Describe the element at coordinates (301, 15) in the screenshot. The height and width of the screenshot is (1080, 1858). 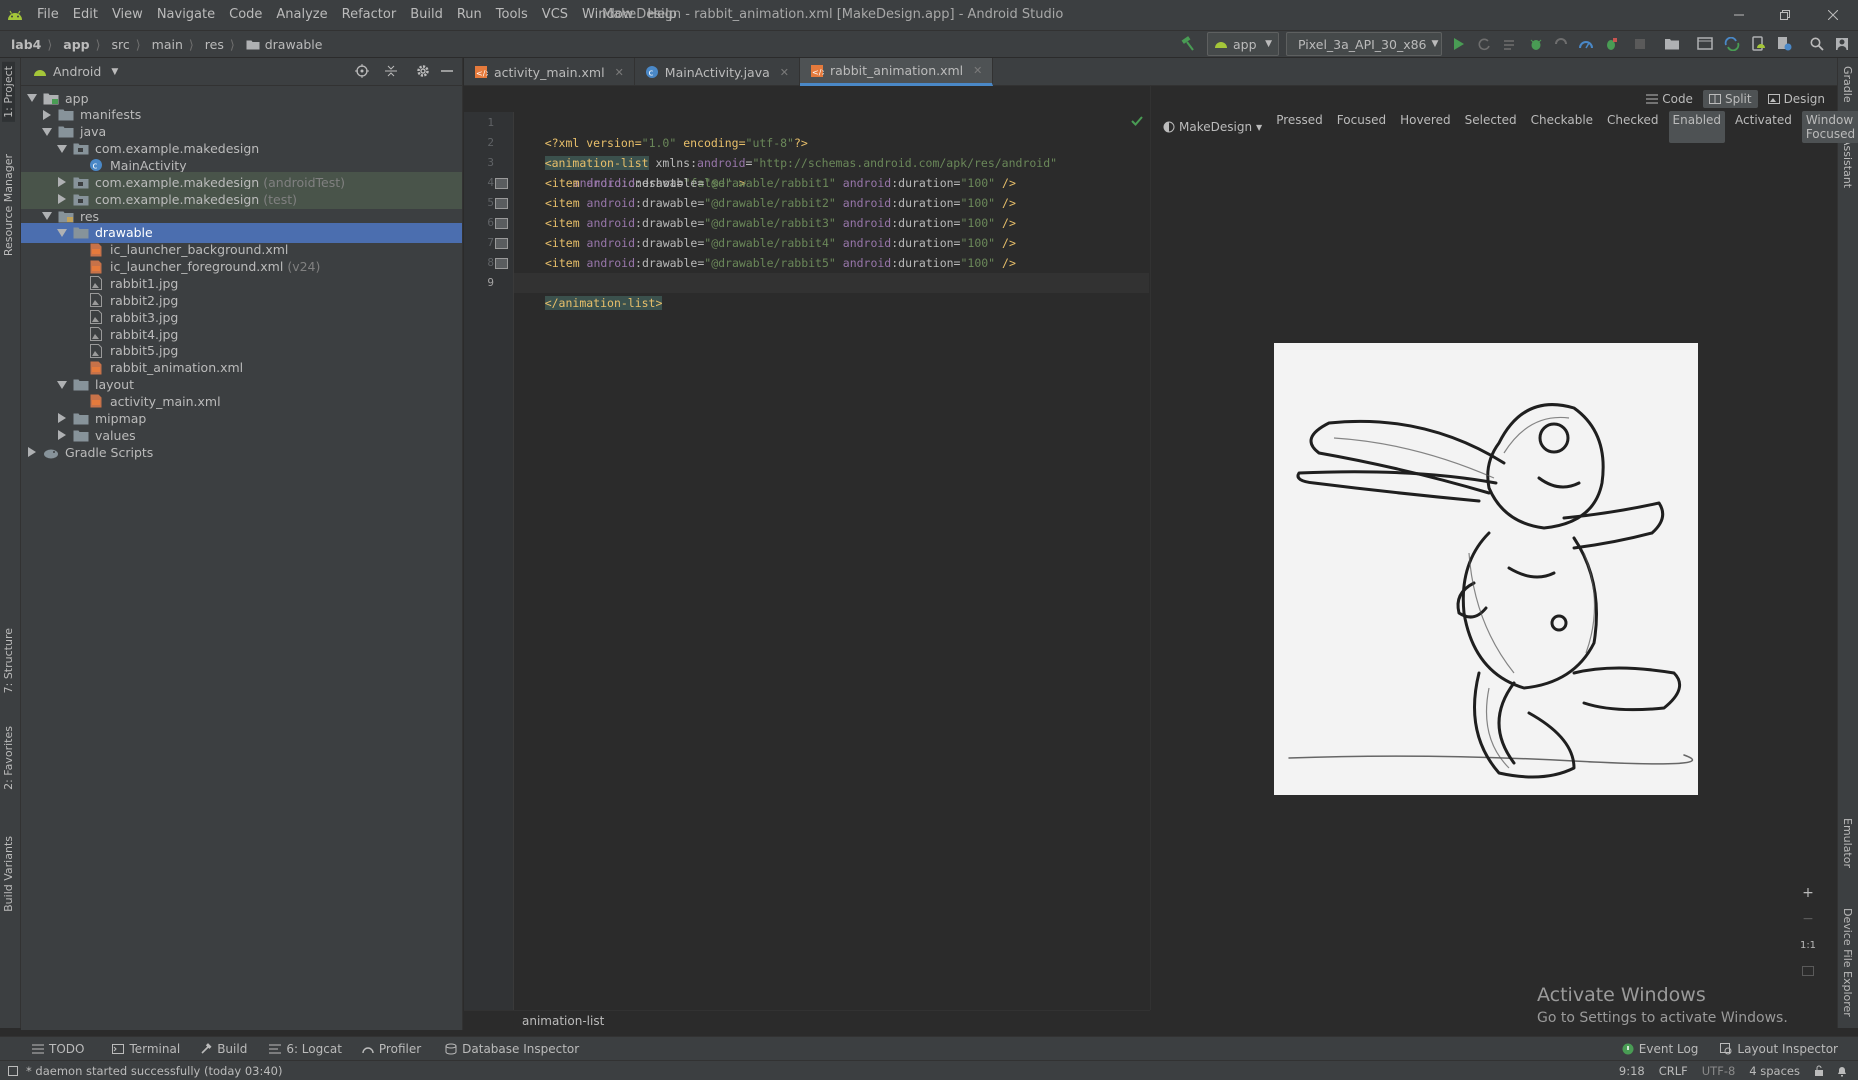
I see `menu-analyze: Analyze` at that location.